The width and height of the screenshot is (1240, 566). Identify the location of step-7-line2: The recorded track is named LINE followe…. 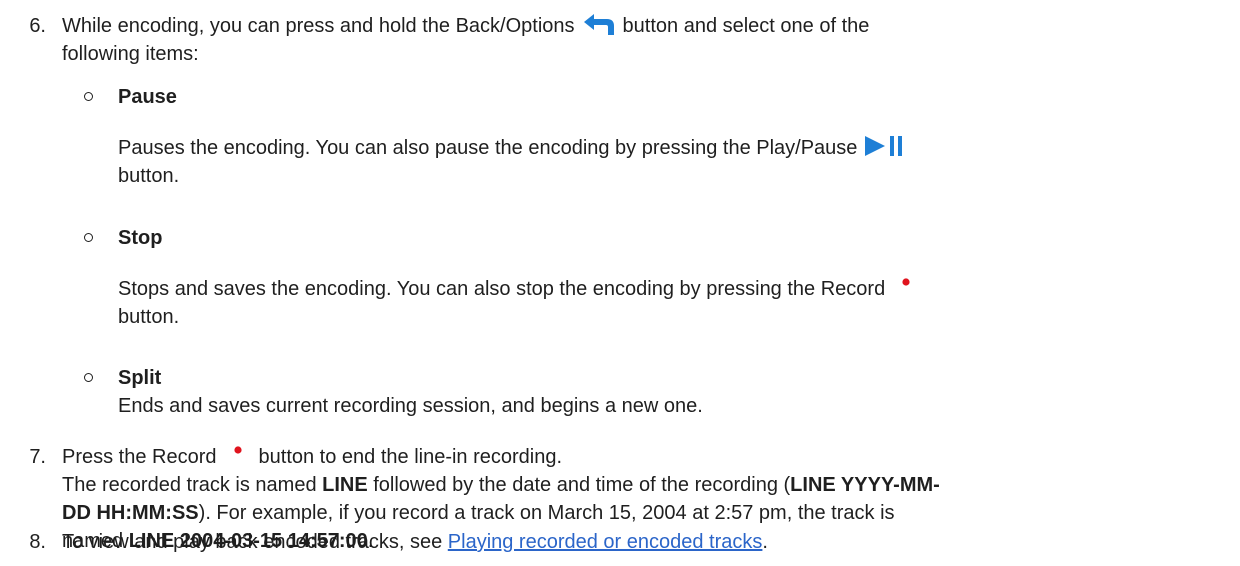
(632, 485).